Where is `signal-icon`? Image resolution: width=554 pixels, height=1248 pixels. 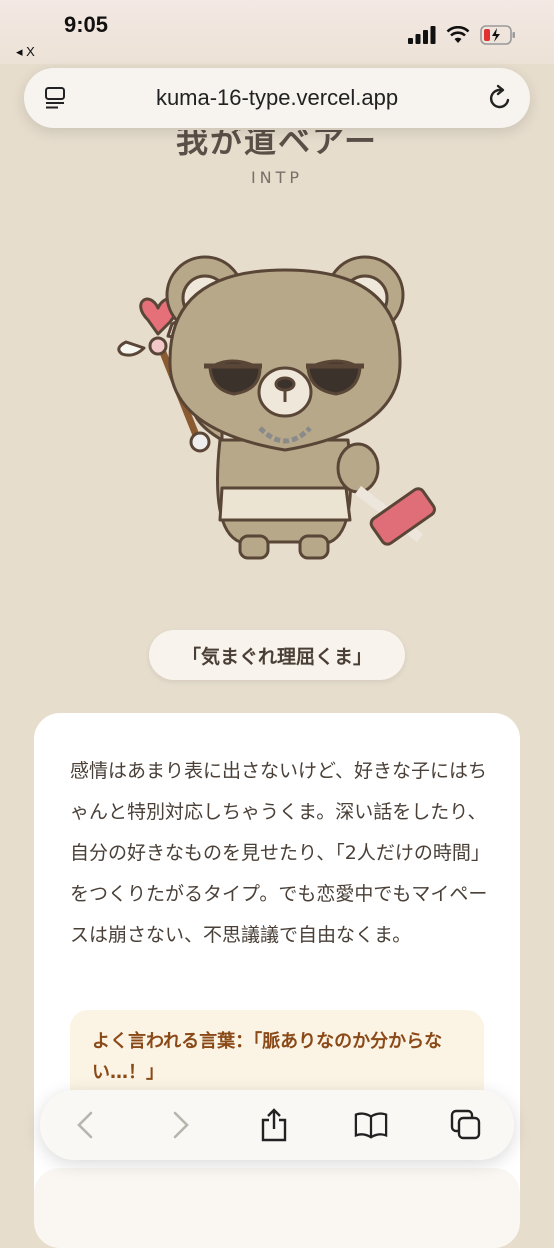 signal-icon is located at coordinates (422, 35).